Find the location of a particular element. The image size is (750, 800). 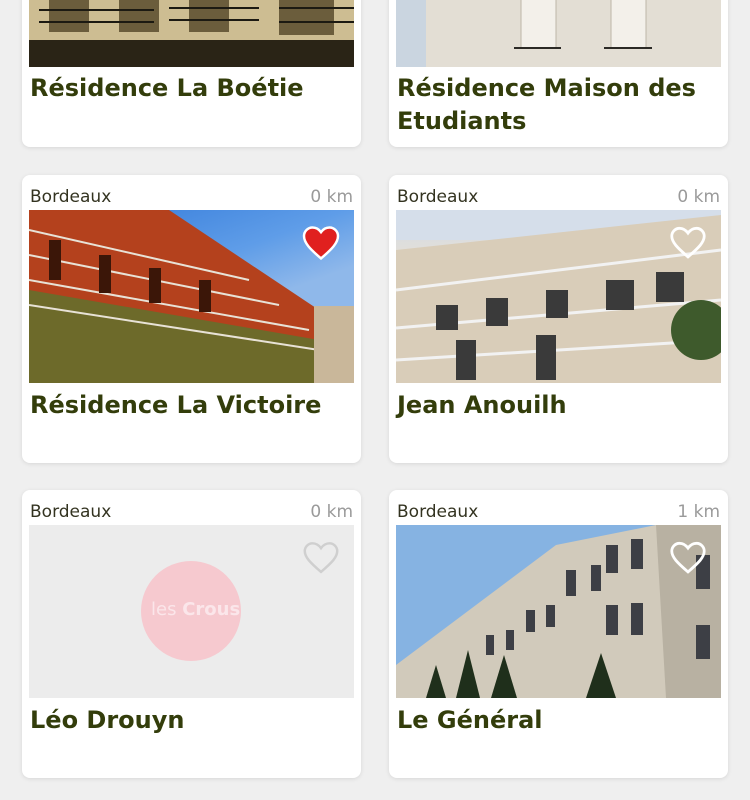

residence-name: Résidence La Victoire is located at coordinates (176, 405).